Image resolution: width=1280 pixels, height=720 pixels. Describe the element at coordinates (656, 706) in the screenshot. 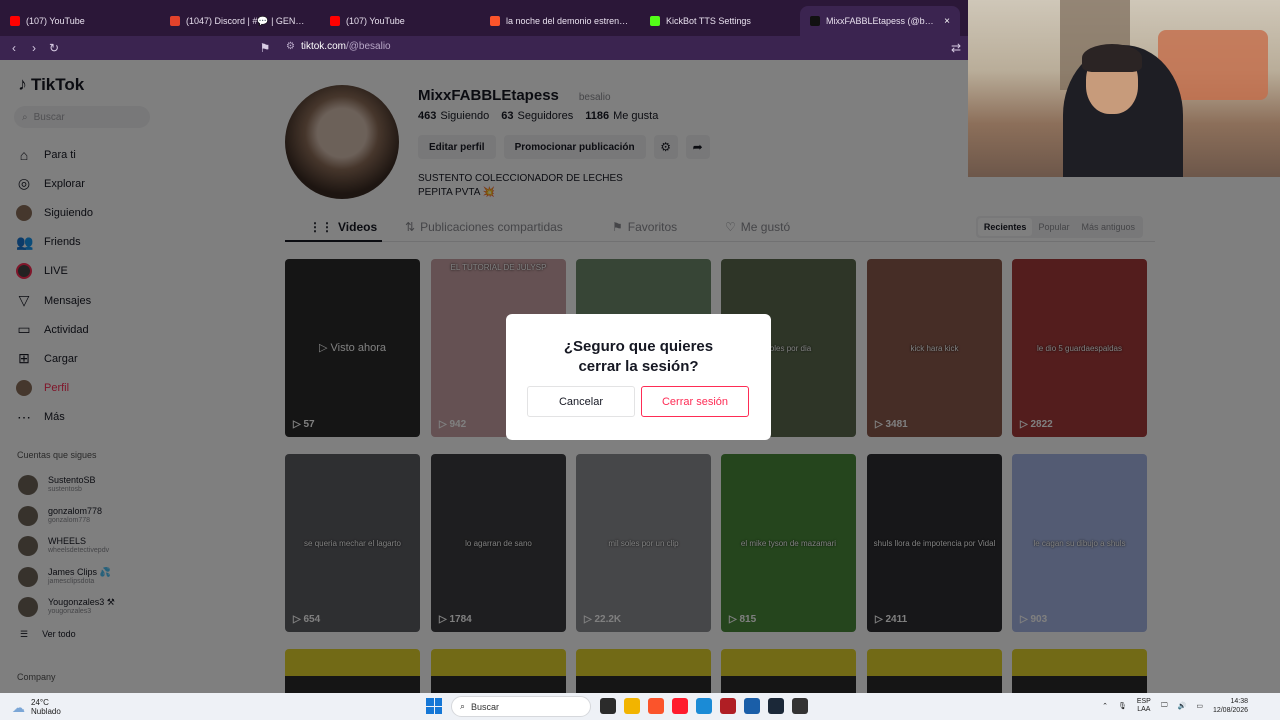

I see `brave-icon` at that location.